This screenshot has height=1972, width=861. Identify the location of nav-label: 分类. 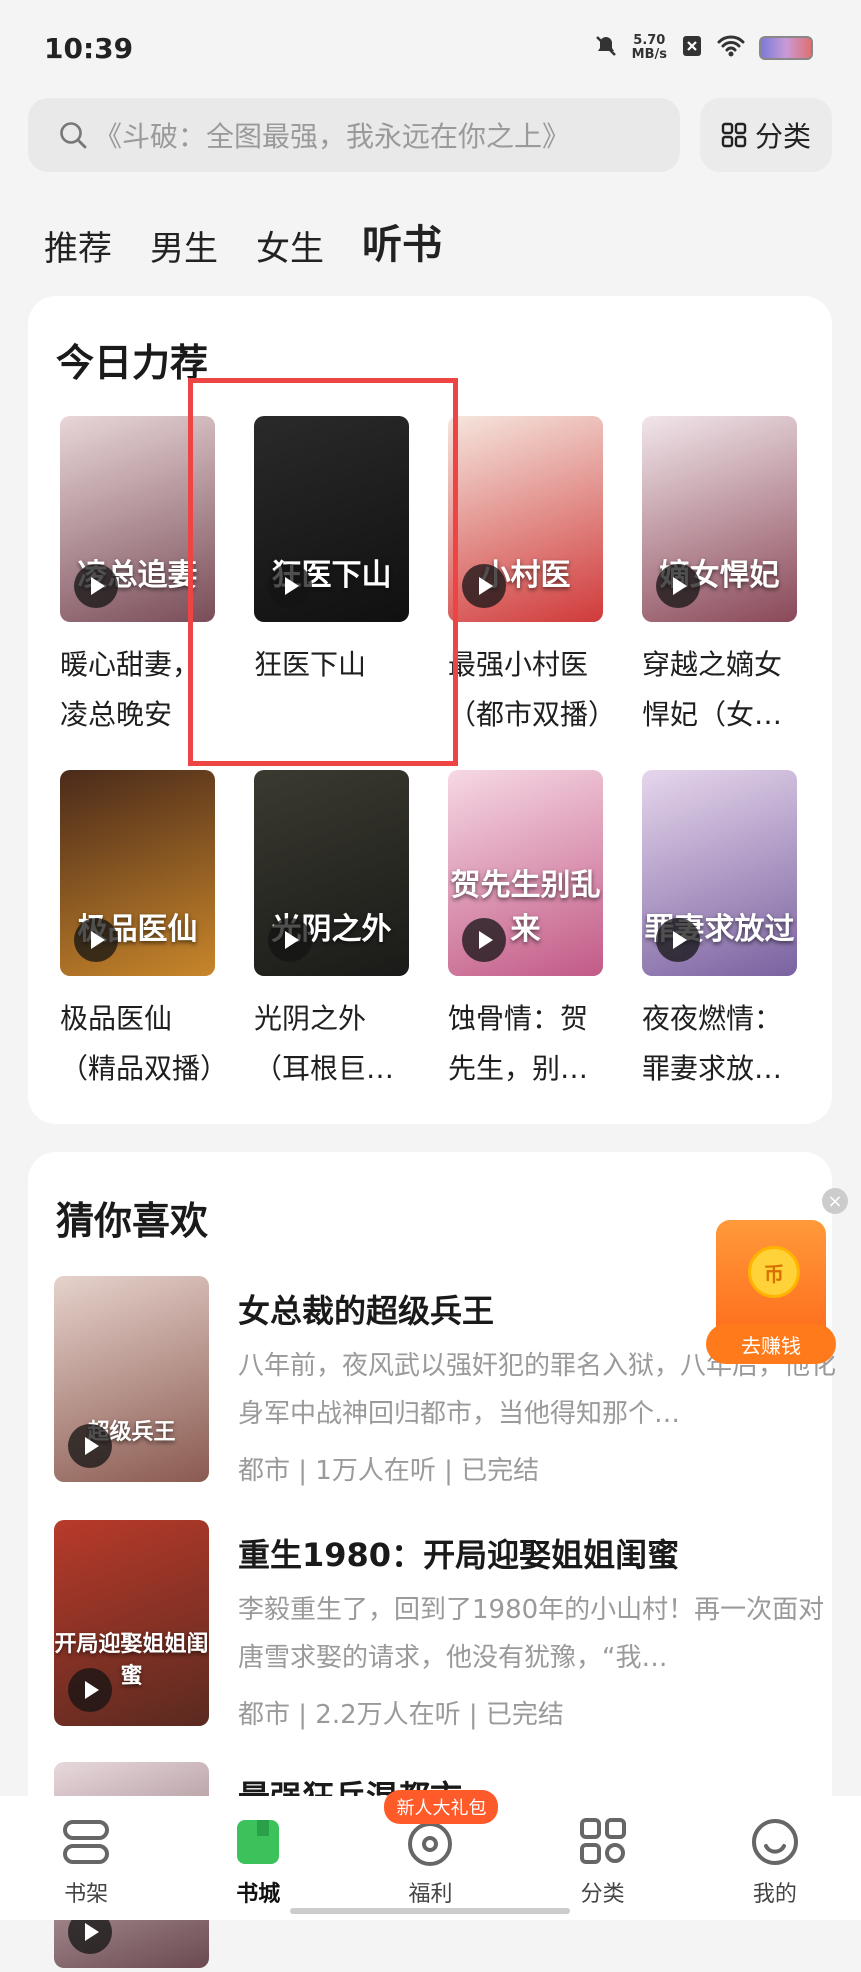
(602, 1894).